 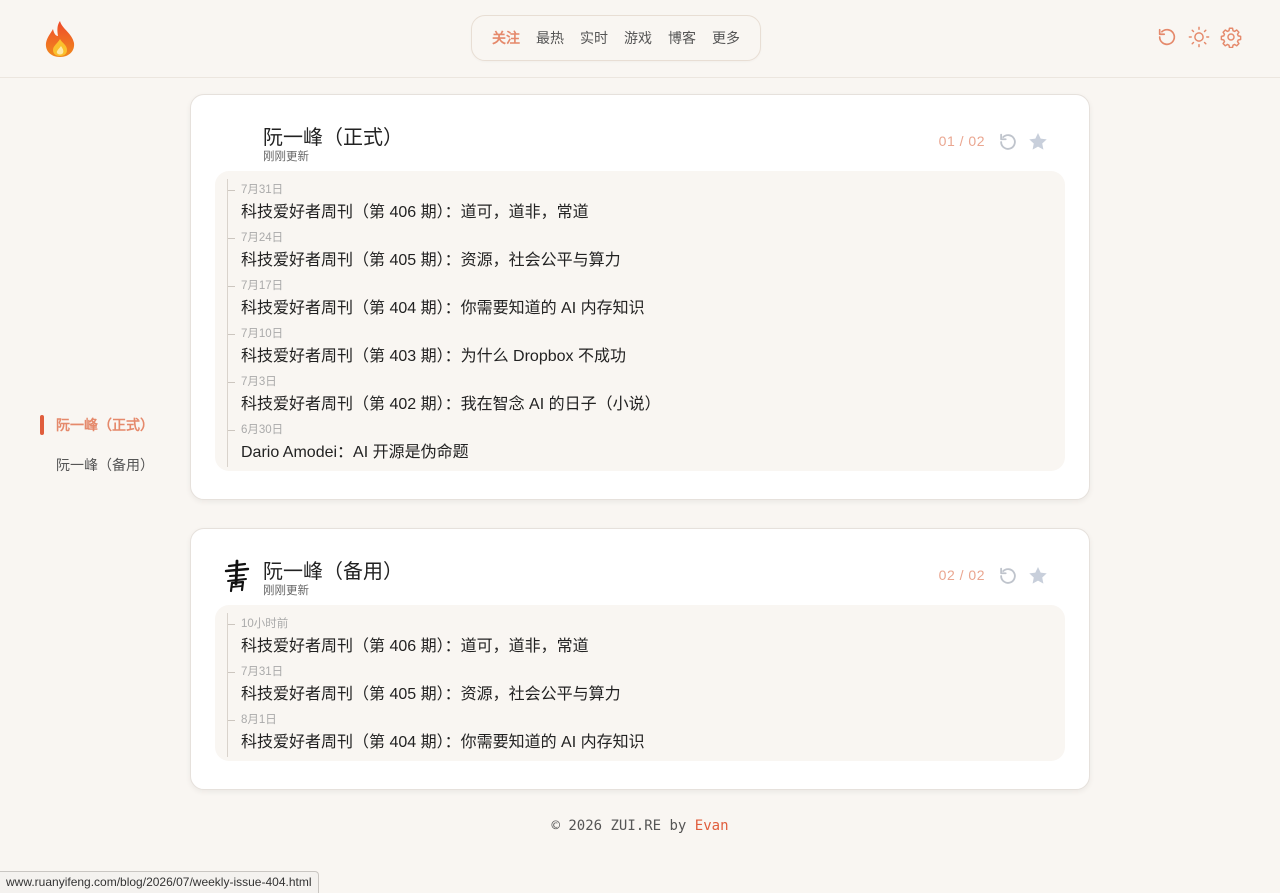 I want to click on item-title-link: Dario Amodei：AI 开源是伪命题, so click(x=653, y=453).